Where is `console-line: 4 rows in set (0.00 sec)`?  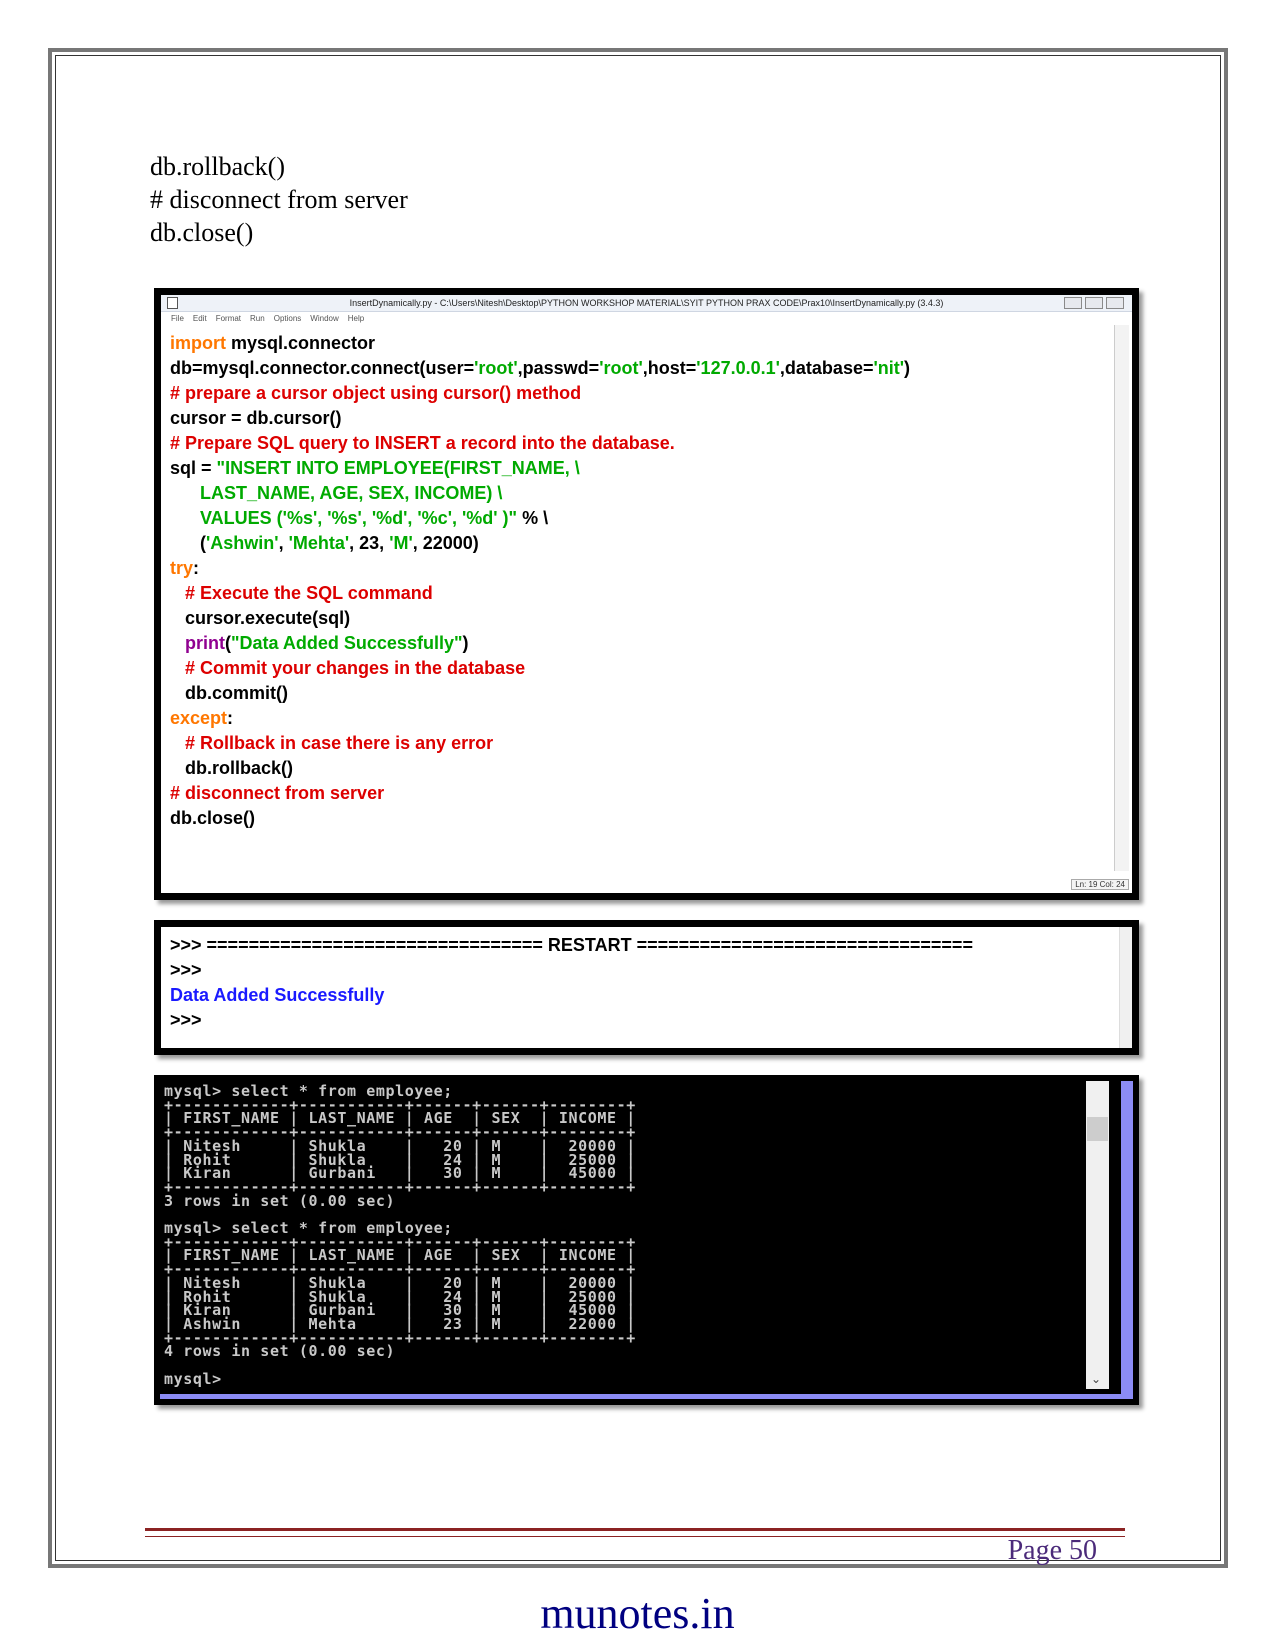
console-line: 4 rows in set (0.00 sec) is located at coordinates (280, 1351).